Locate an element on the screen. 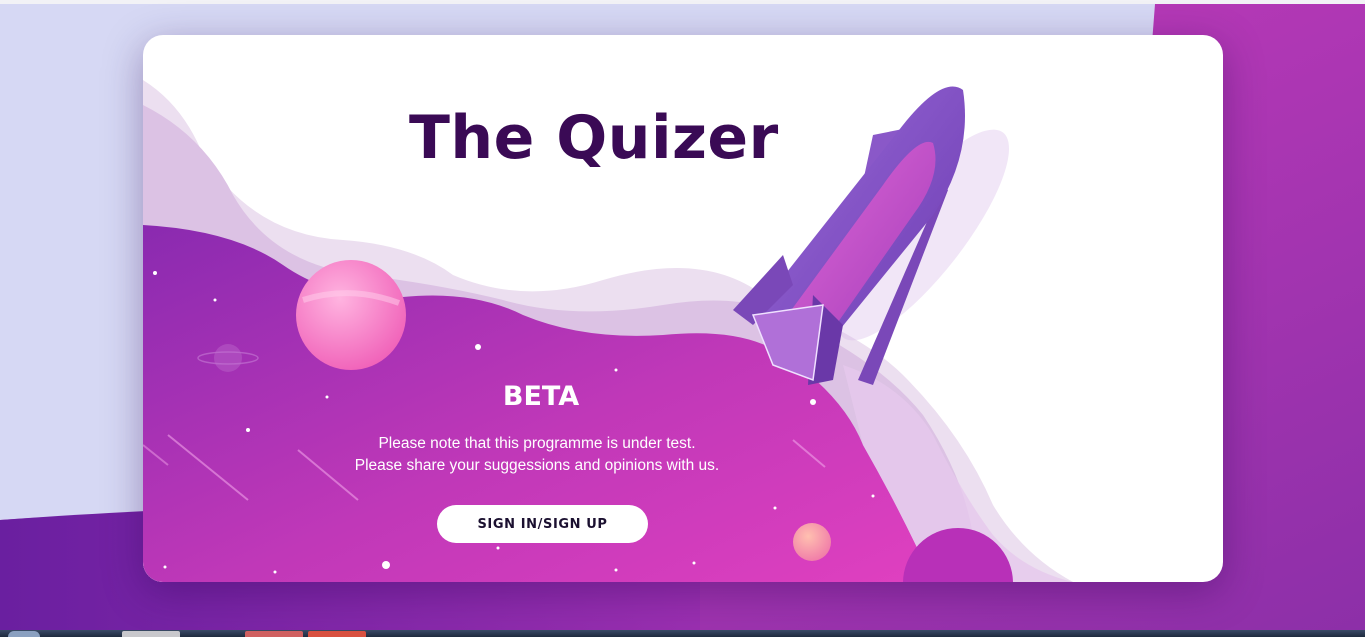 The image size is (1365, 637). beta-label: BETA is located at coordinates (541, 396).